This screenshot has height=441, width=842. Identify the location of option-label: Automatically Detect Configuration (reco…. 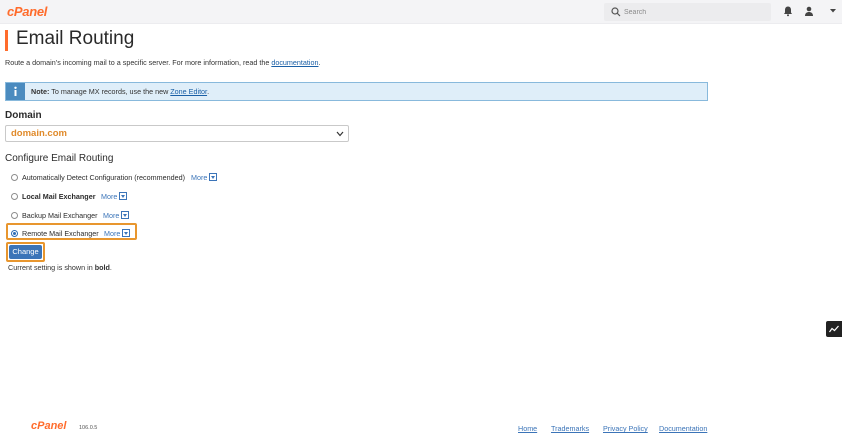
(103, 177).